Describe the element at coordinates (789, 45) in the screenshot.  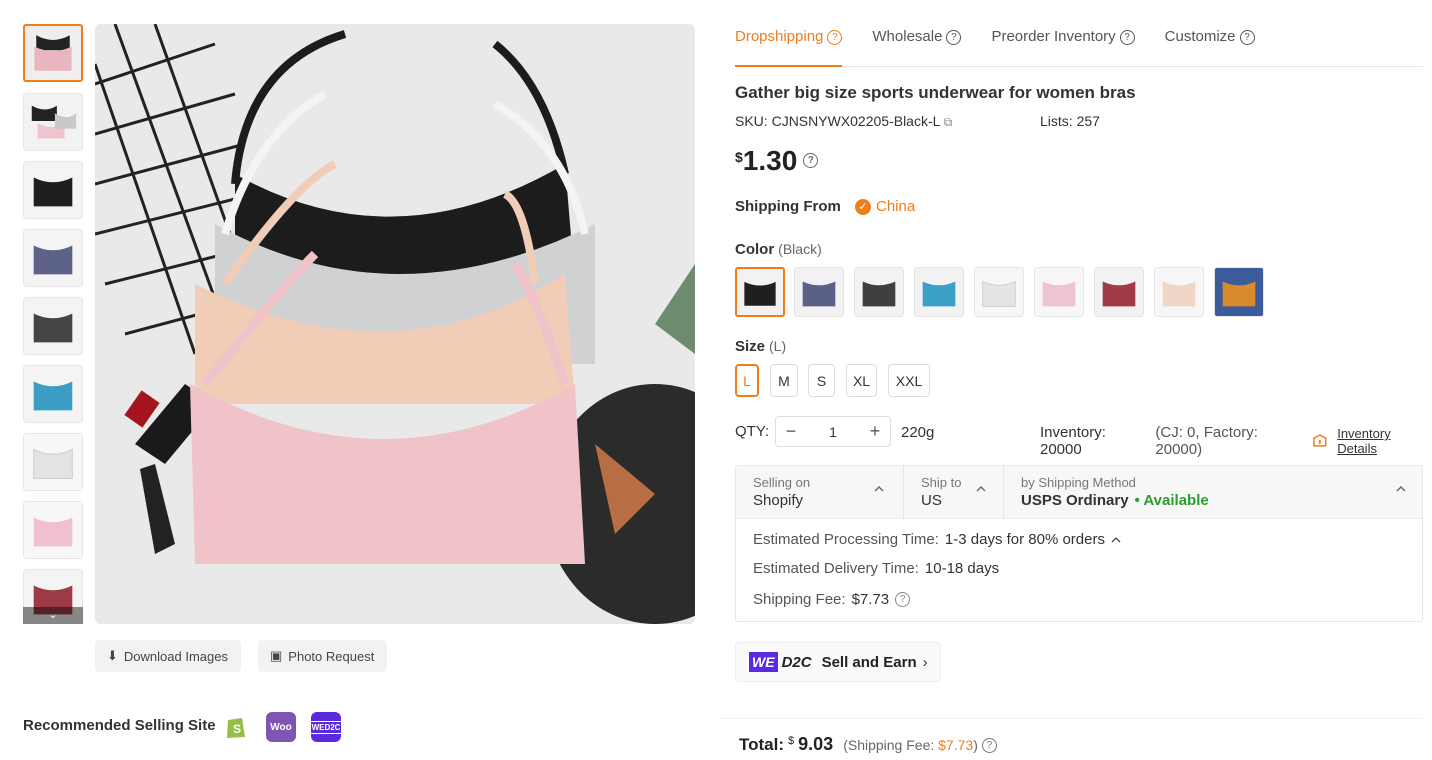
I see `tab-dropshipping: Dropshipping ?` at that location.